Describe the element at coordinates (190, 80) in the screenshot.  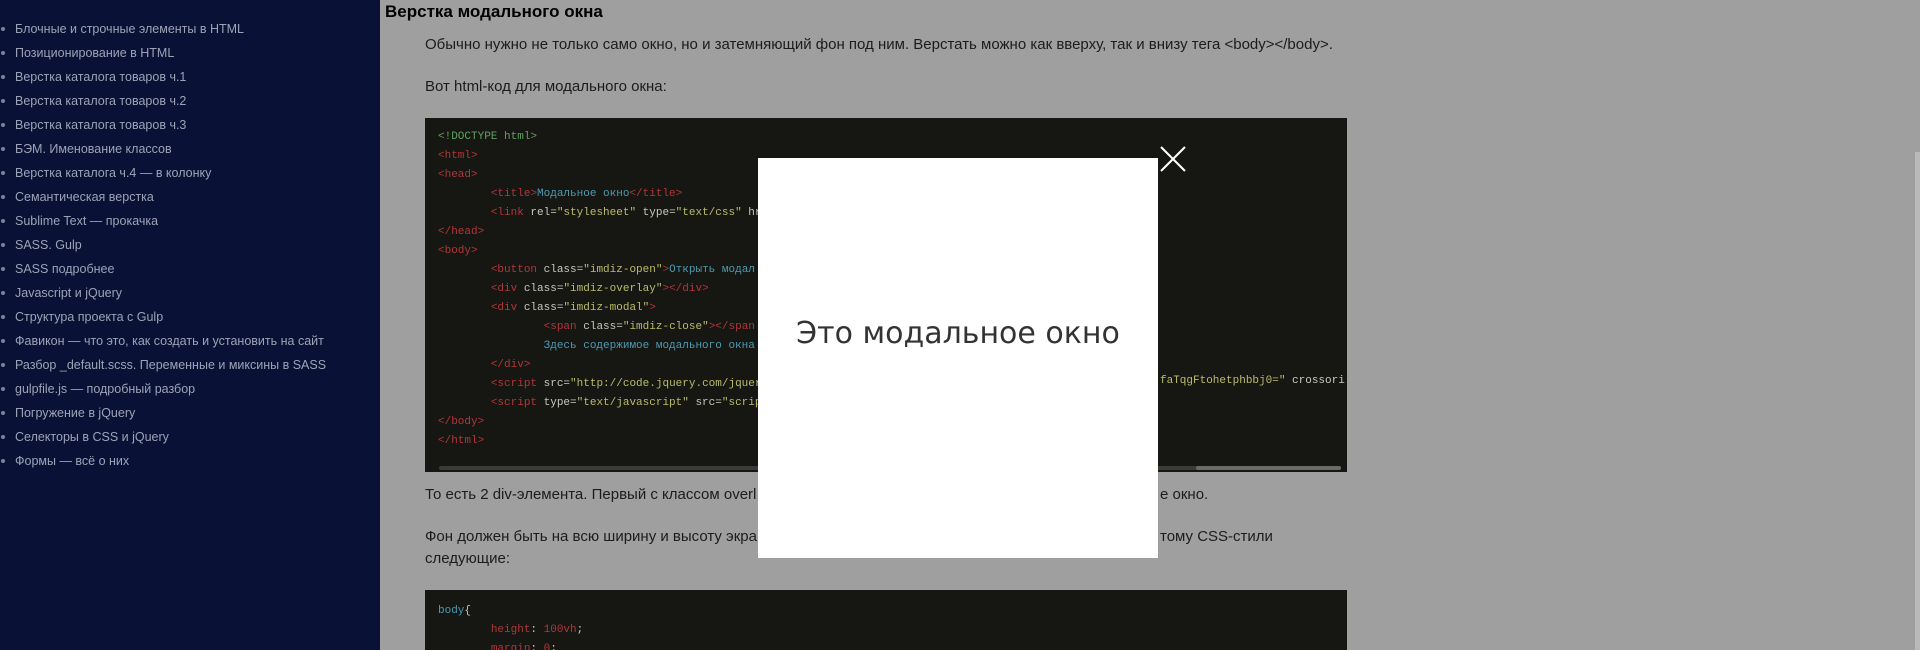
I see `sidebar-item: Верстка каталога товаров ч.1` at that location.